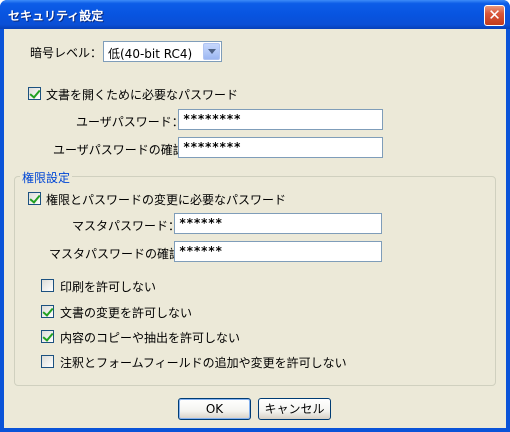 The height and width of the screenshot is (432, 510). I want to click on permissions-password-checkbox, so click(34, 198).